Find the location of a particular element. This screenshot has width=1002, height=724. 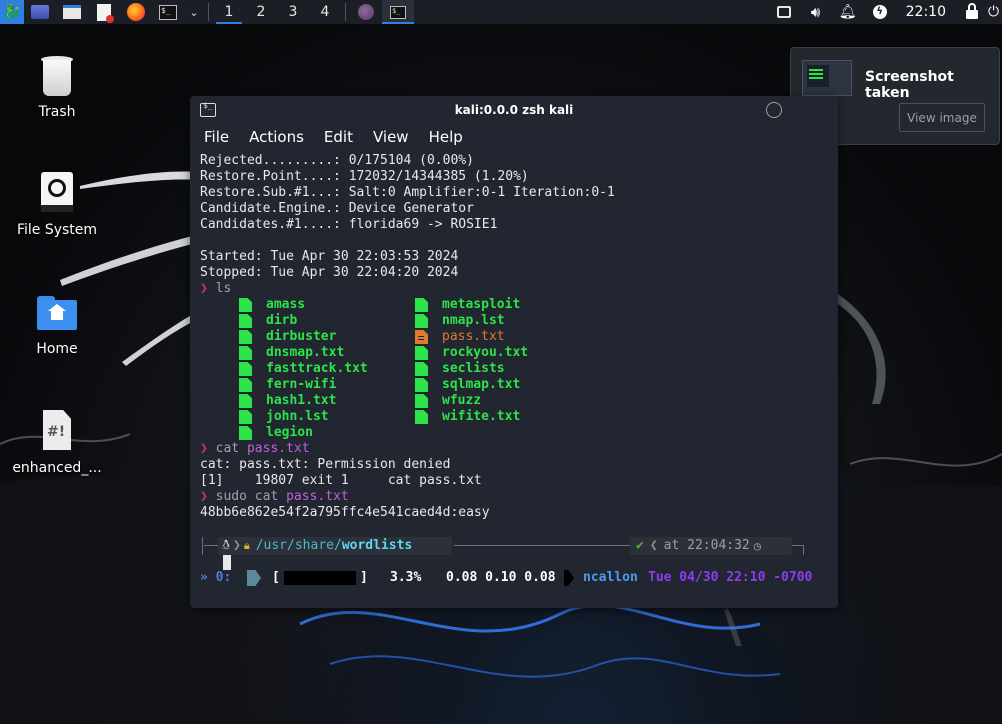

lock-icon: 🔒︎ is located at coordinates (246, 545).